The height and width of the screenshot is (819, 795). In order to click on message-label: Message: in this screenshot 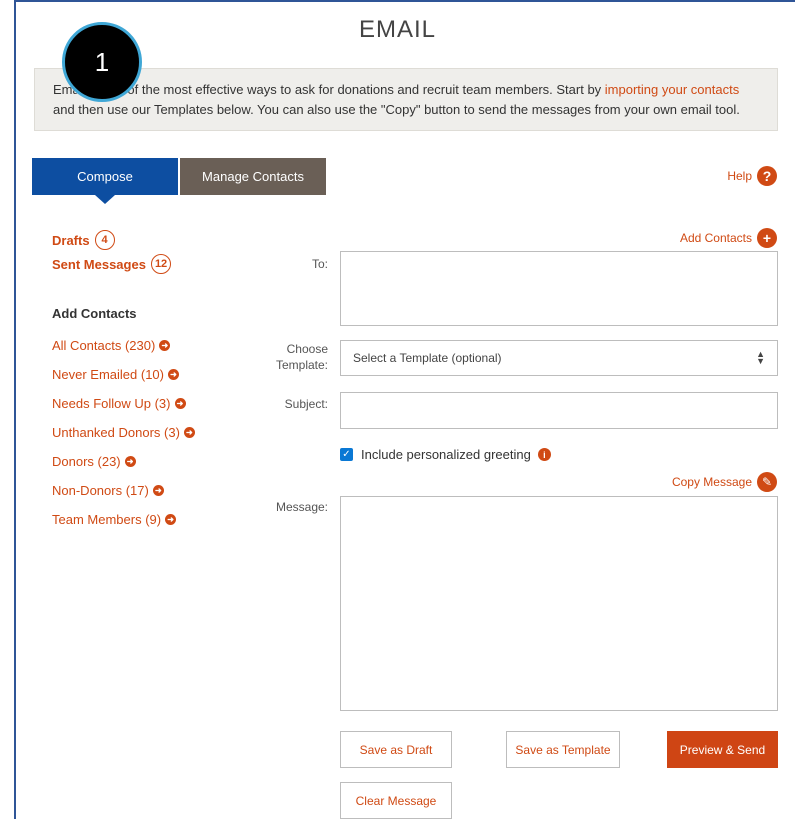, I will do `click(301, 507)`.